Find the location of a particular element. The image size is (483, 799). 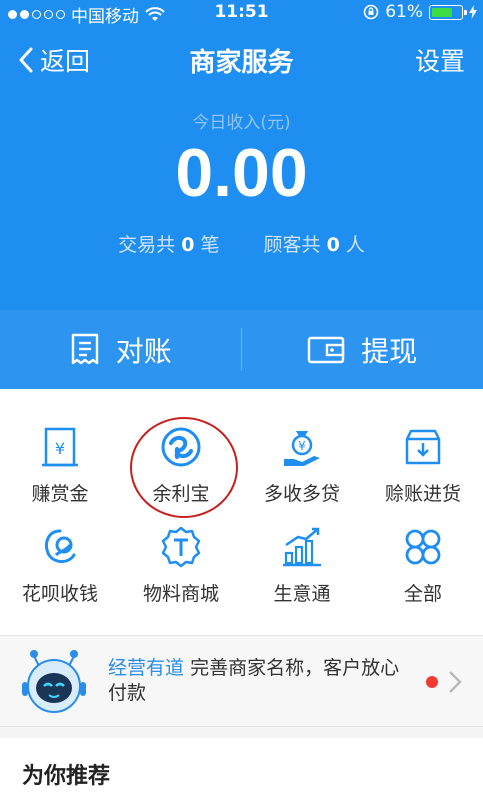

trade-stat: 交易共 0 笔 is located at coordinates (169, 245).